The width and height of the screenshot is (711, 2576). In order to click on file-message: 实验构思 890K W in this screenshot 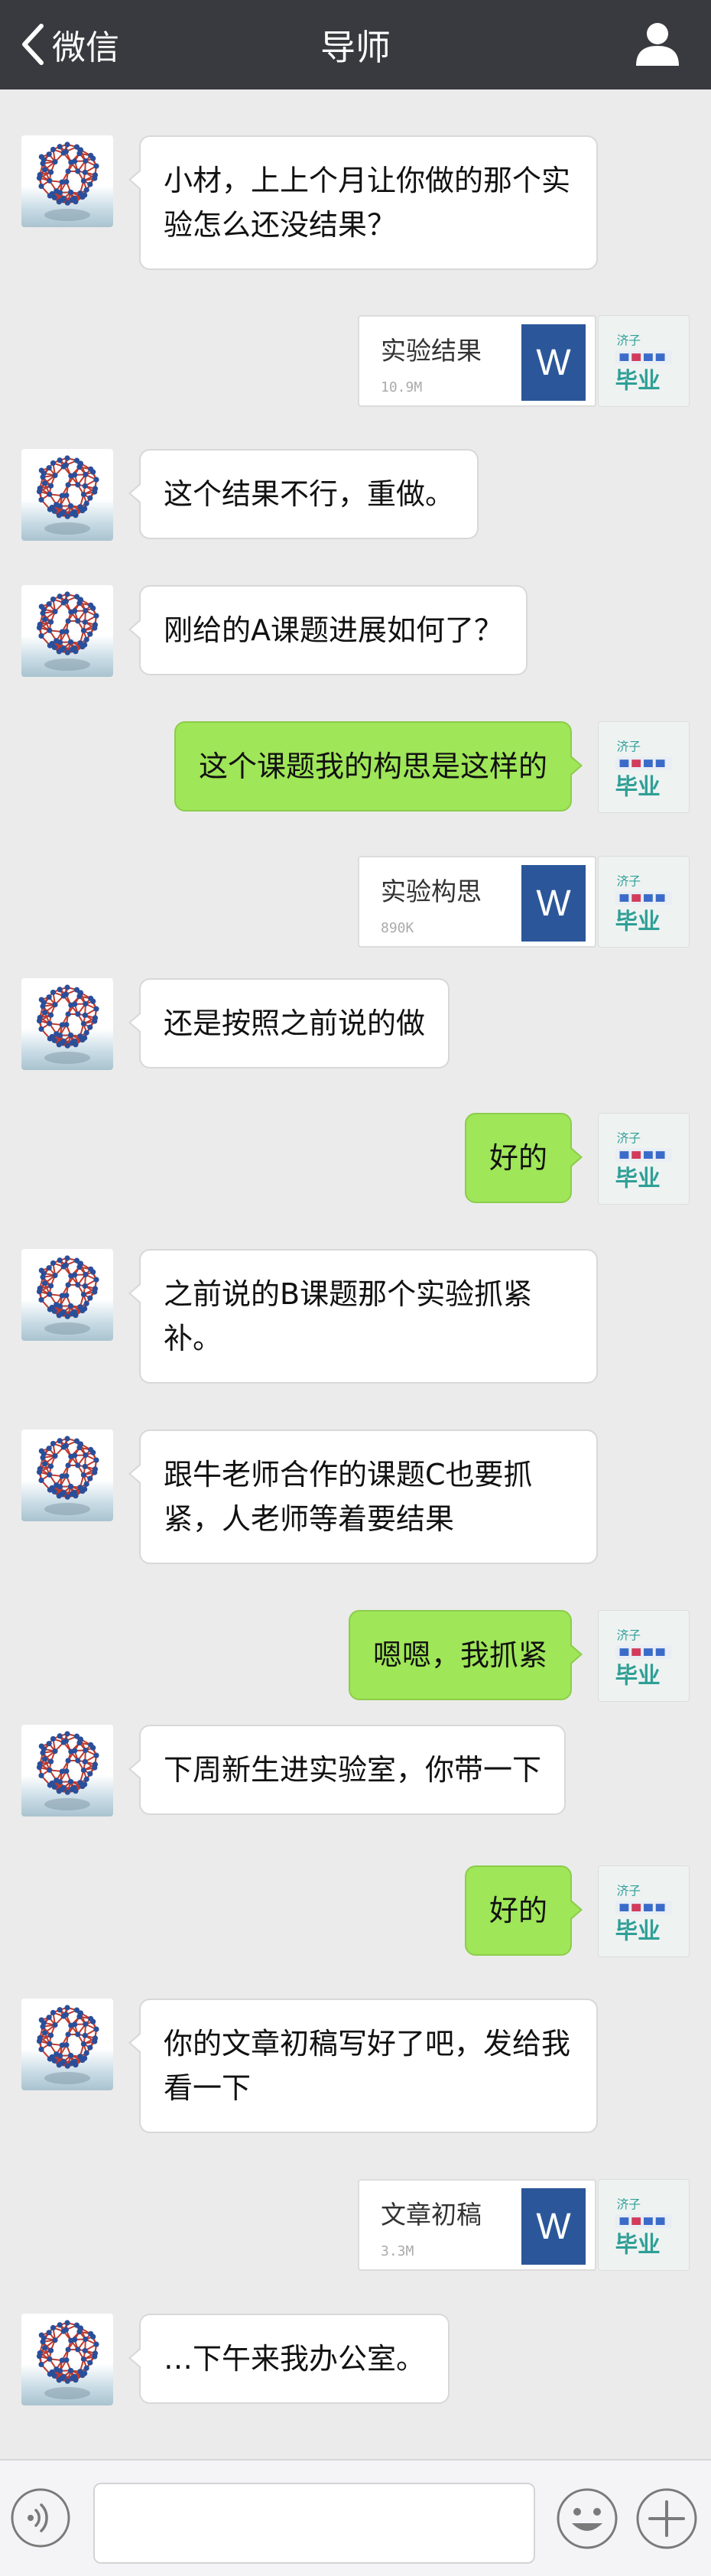, I will do `click(477, 902)`.